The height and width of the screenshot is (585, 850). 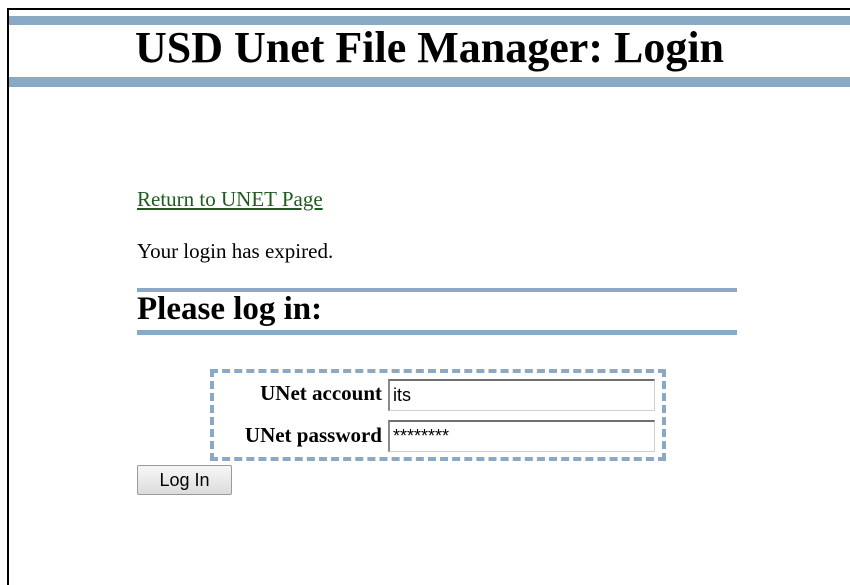 What do you see at coordinates (230, 309) in the screenshot?
I see `login-section-heading: Please log in:` at bounding box center [230, 309].